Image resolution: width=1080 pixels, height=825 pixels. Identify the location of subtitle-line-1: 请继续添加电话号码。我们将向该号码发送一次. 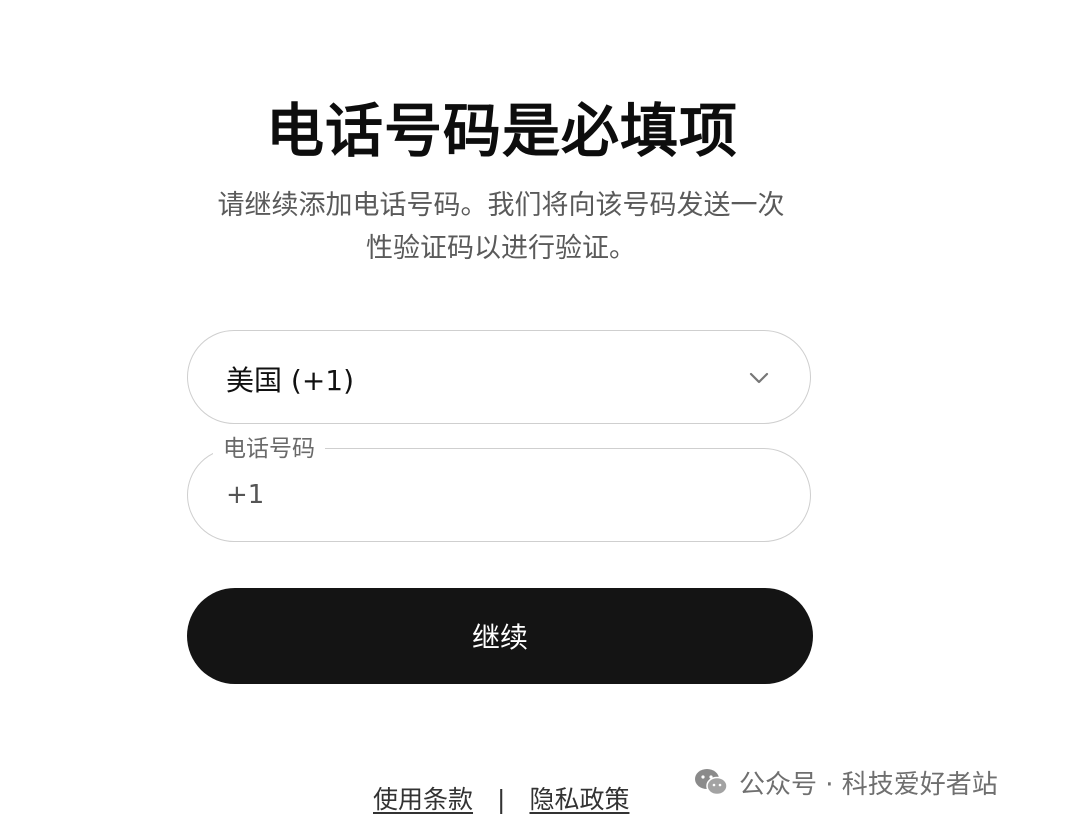
(501, 205).